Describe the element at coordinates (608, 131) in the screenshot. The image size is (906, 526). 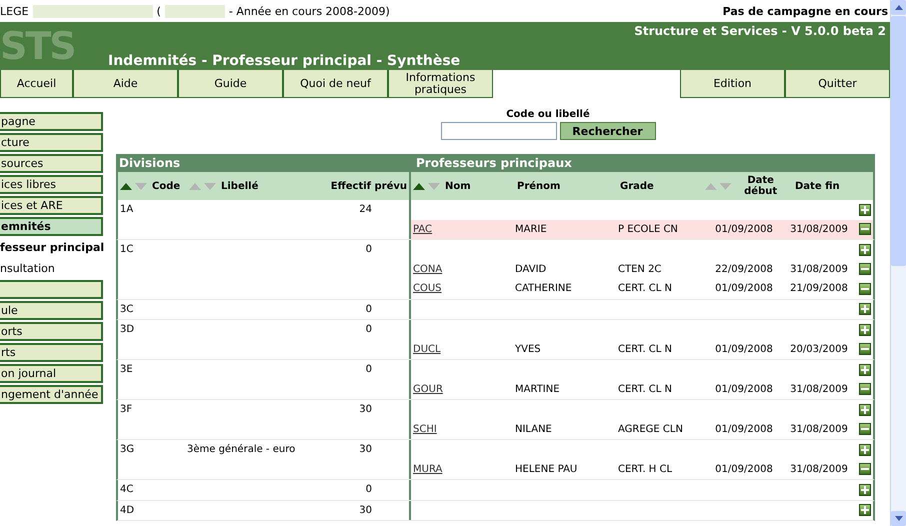
I see `search-button: Rechercher` at that location.